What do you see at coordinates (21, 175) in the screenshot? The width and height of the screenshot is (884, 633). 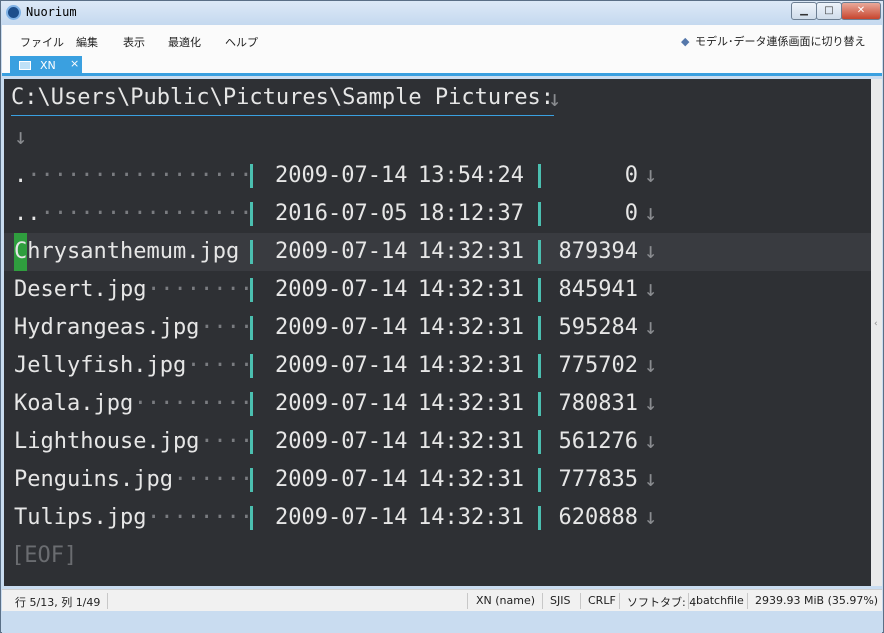 I see `file-name: .` at bounding box center [21, 175].